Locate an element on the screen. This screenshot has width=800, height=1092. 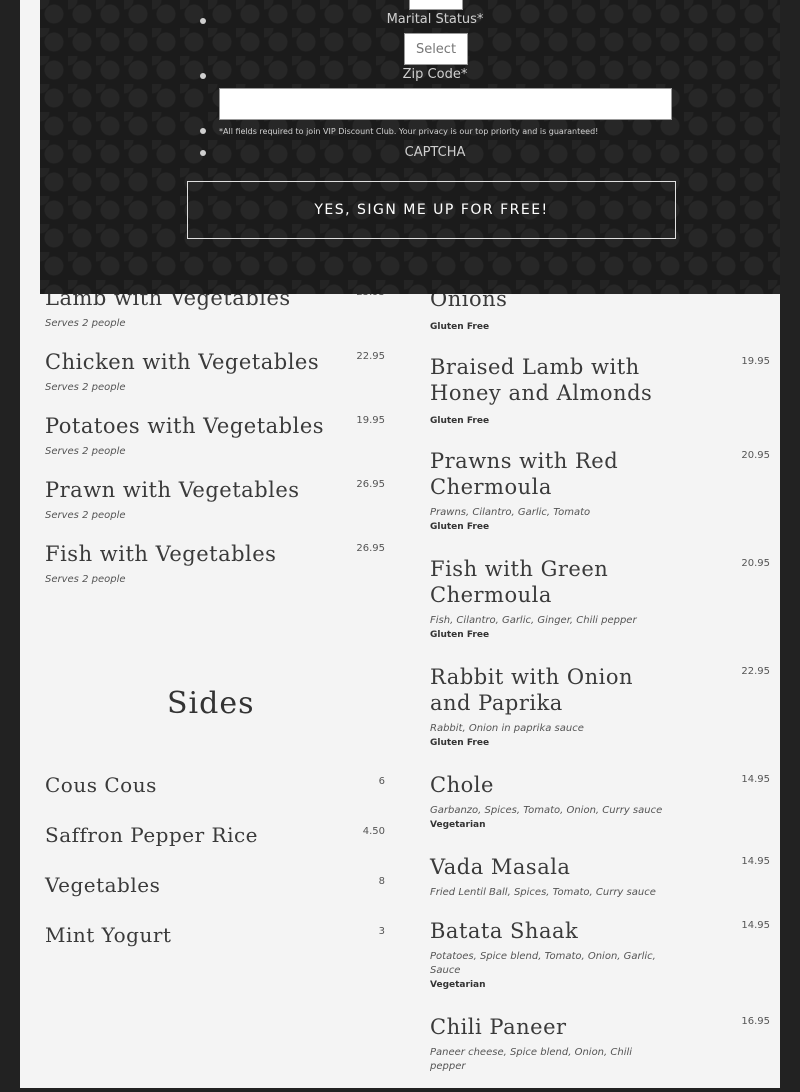
signup-button: YES, SIGN ME UP FOR FREE! is located at coordinates (431, 210).